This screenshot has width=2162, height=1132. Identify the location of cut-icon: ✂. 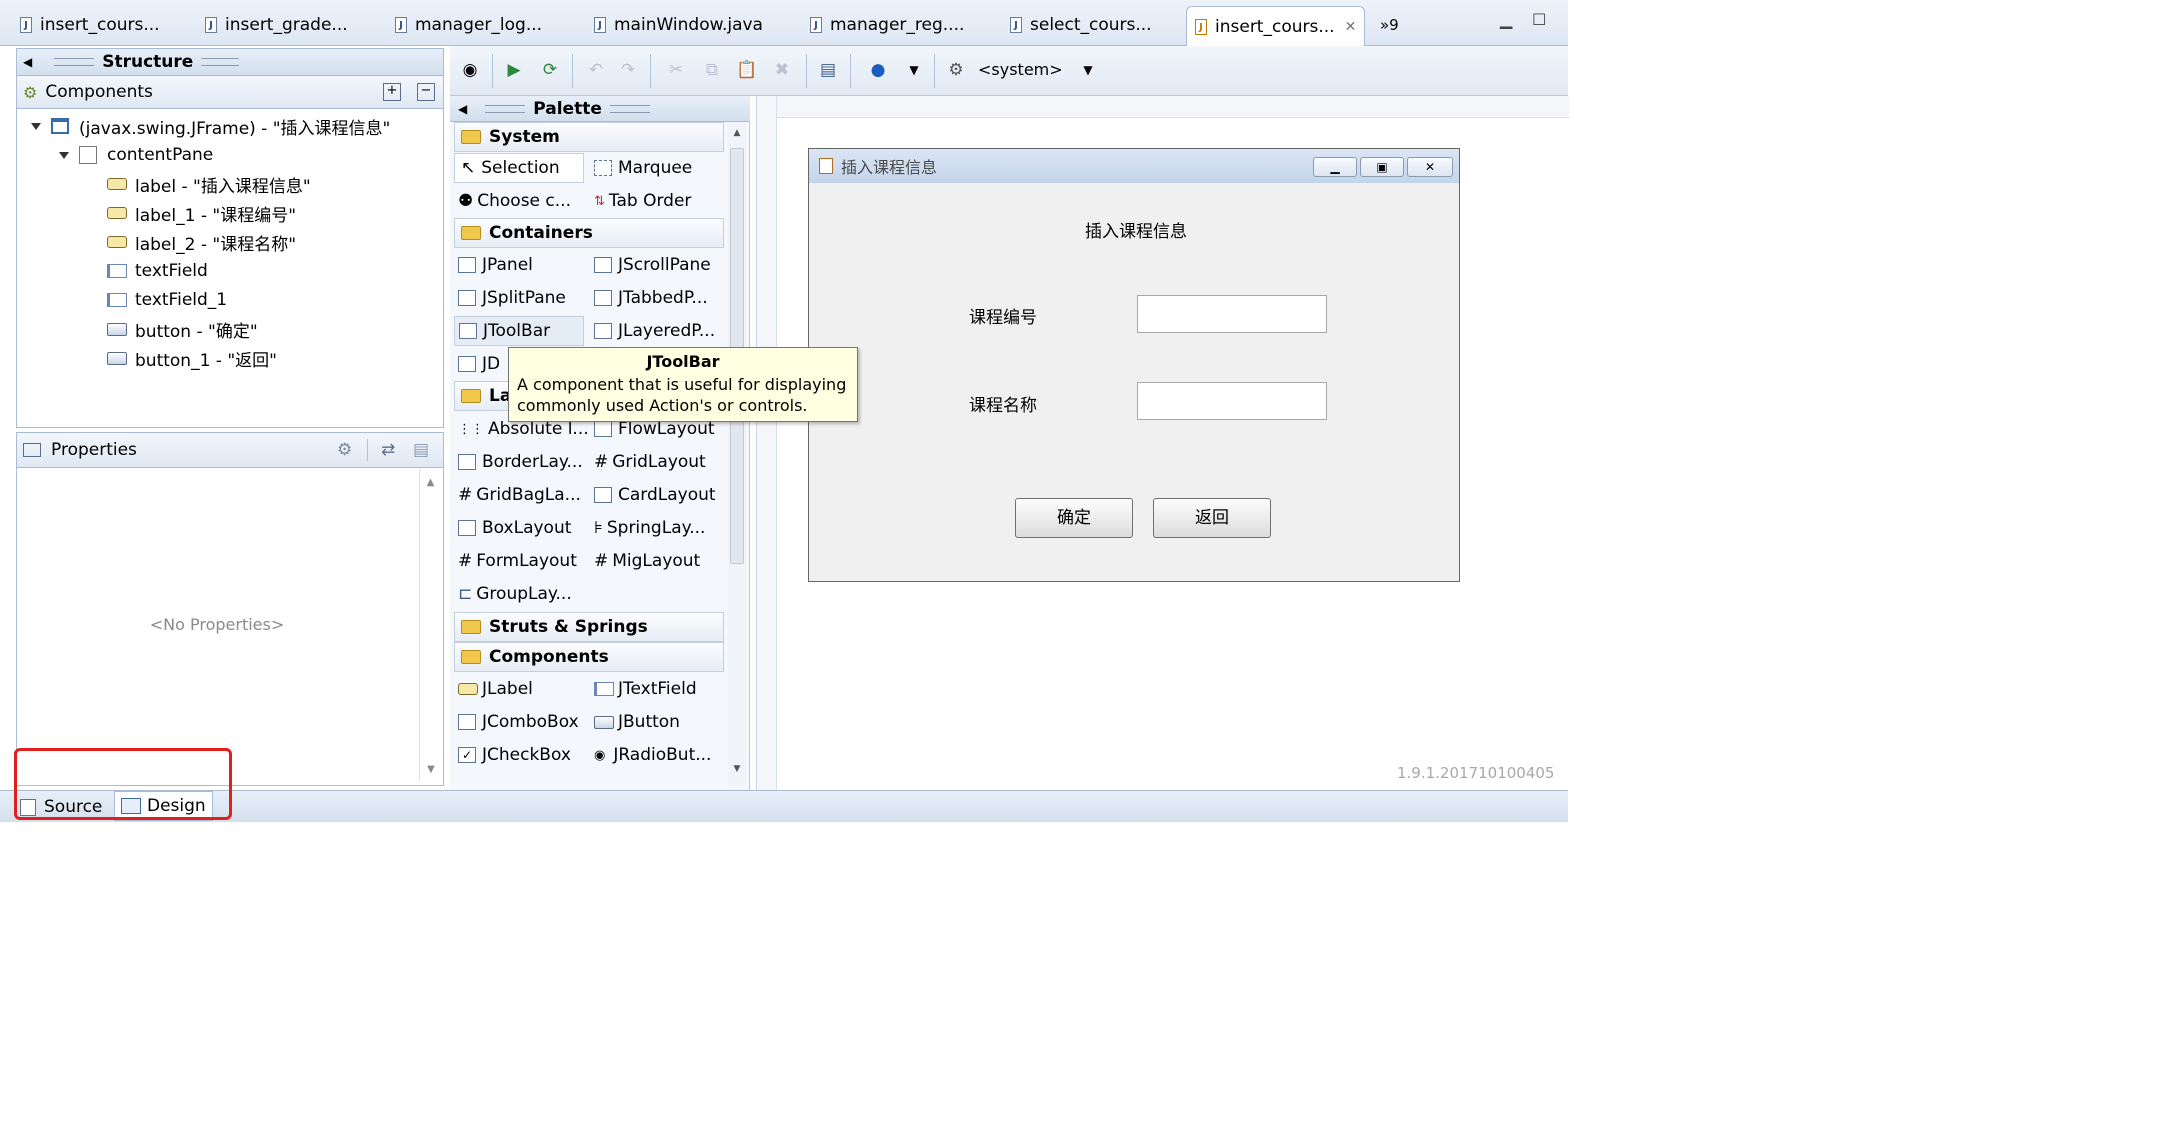
(676, 70).